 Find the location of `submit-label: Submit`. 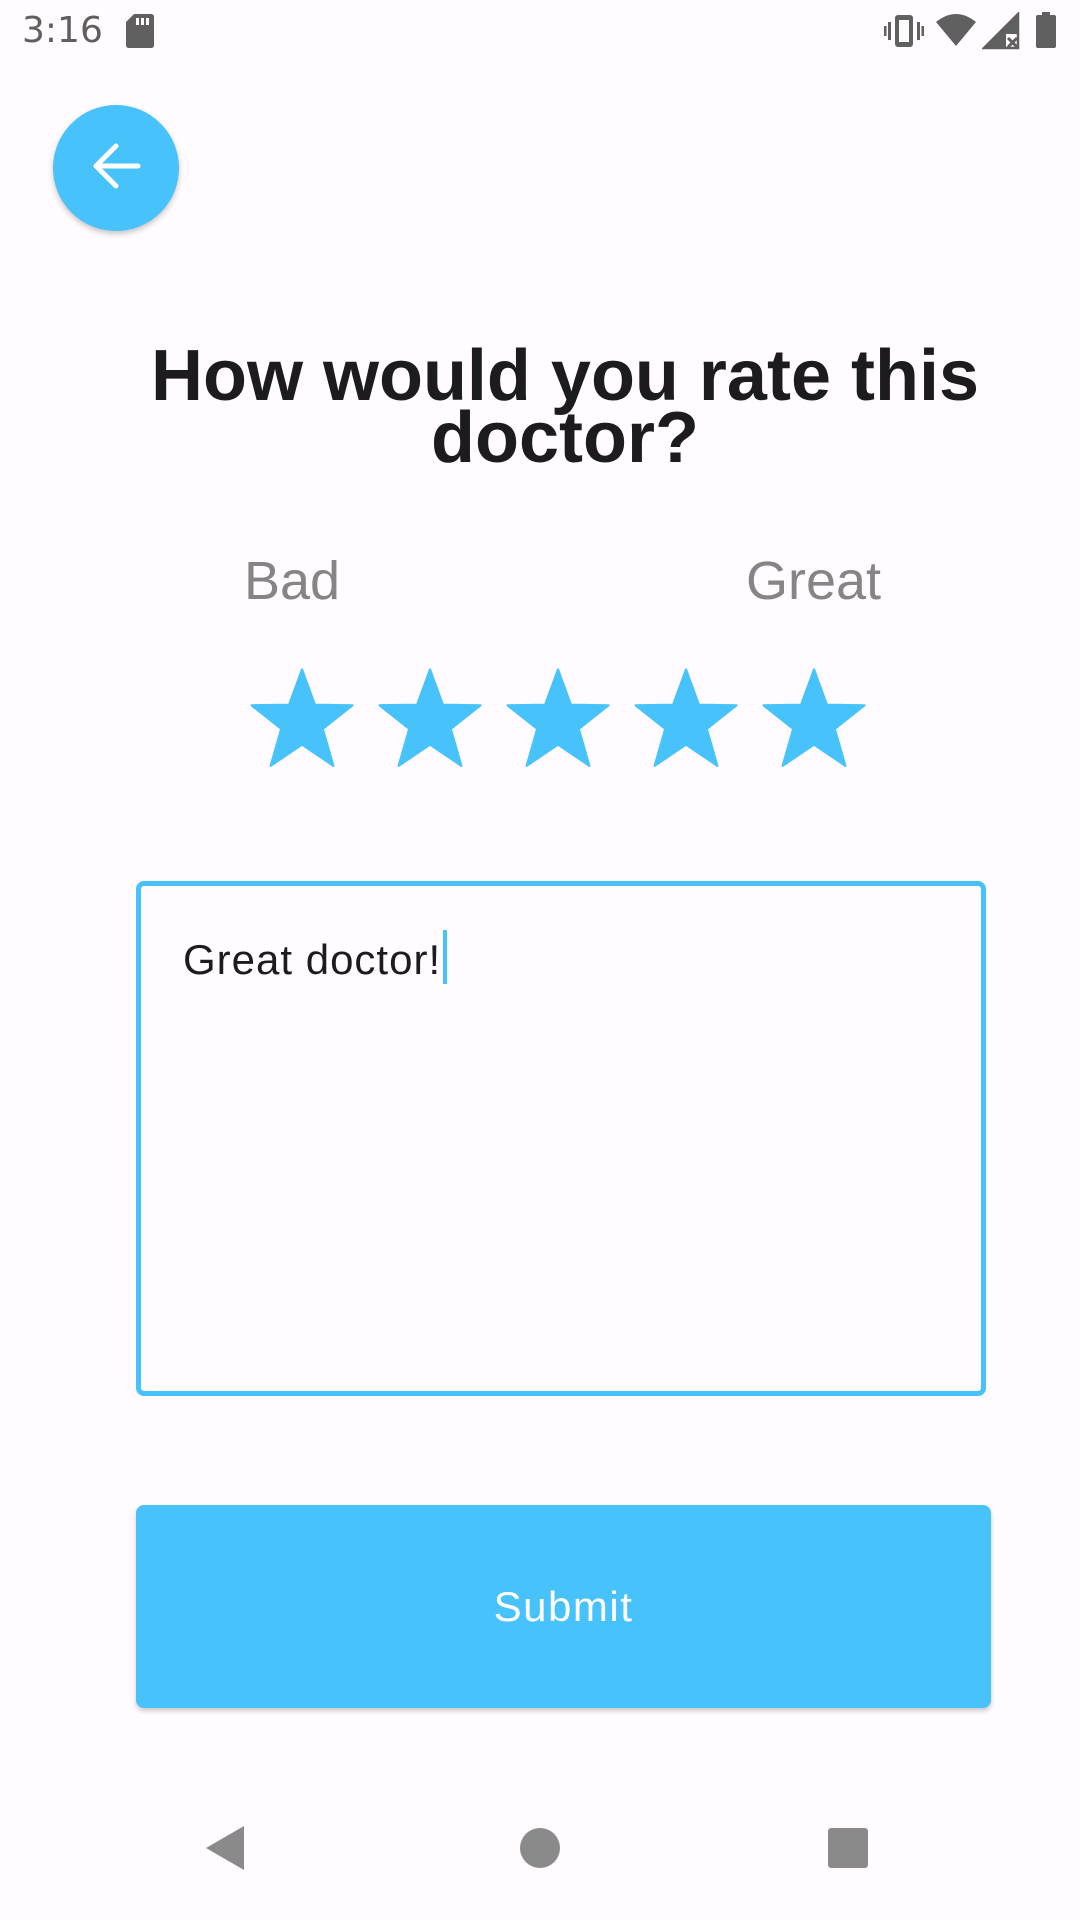

submit-label: Submit is located at coordinates (563, 1606).